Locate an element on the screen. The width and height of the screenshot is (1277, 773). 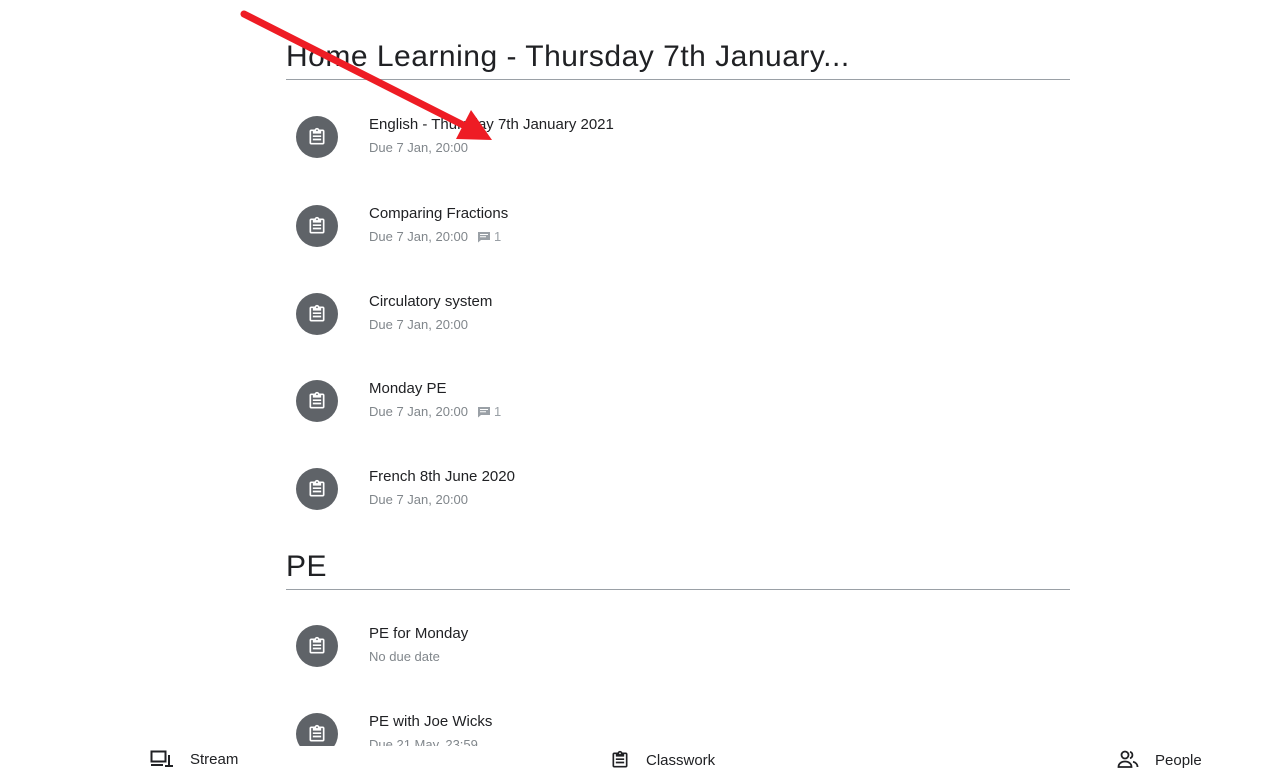
assignment-item: Monday PE Due 7 Jan, 20:00 1 is located at coordinates (676, 408).